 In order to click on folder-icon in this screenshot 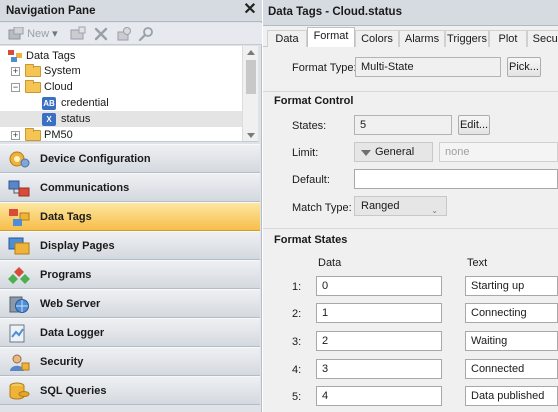, I will do `click(33, 70)`.